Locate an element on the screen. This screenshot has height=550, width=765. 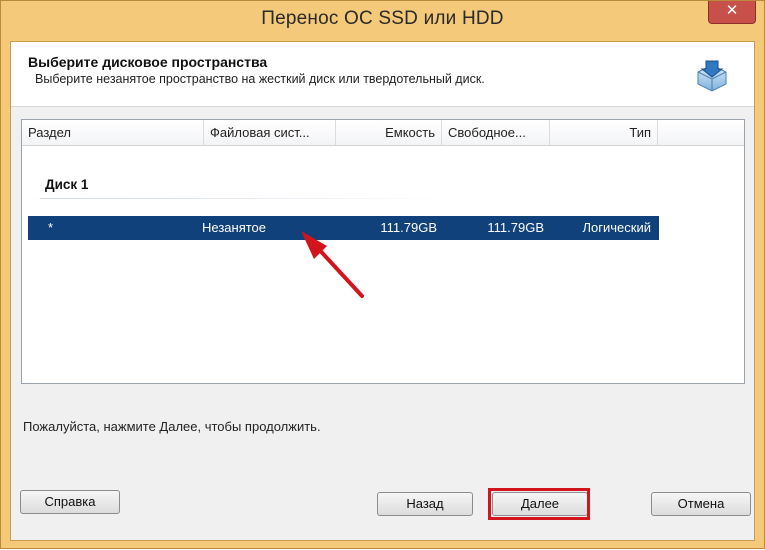
annotation-arrow-icon is located at coordinates (332, 264).